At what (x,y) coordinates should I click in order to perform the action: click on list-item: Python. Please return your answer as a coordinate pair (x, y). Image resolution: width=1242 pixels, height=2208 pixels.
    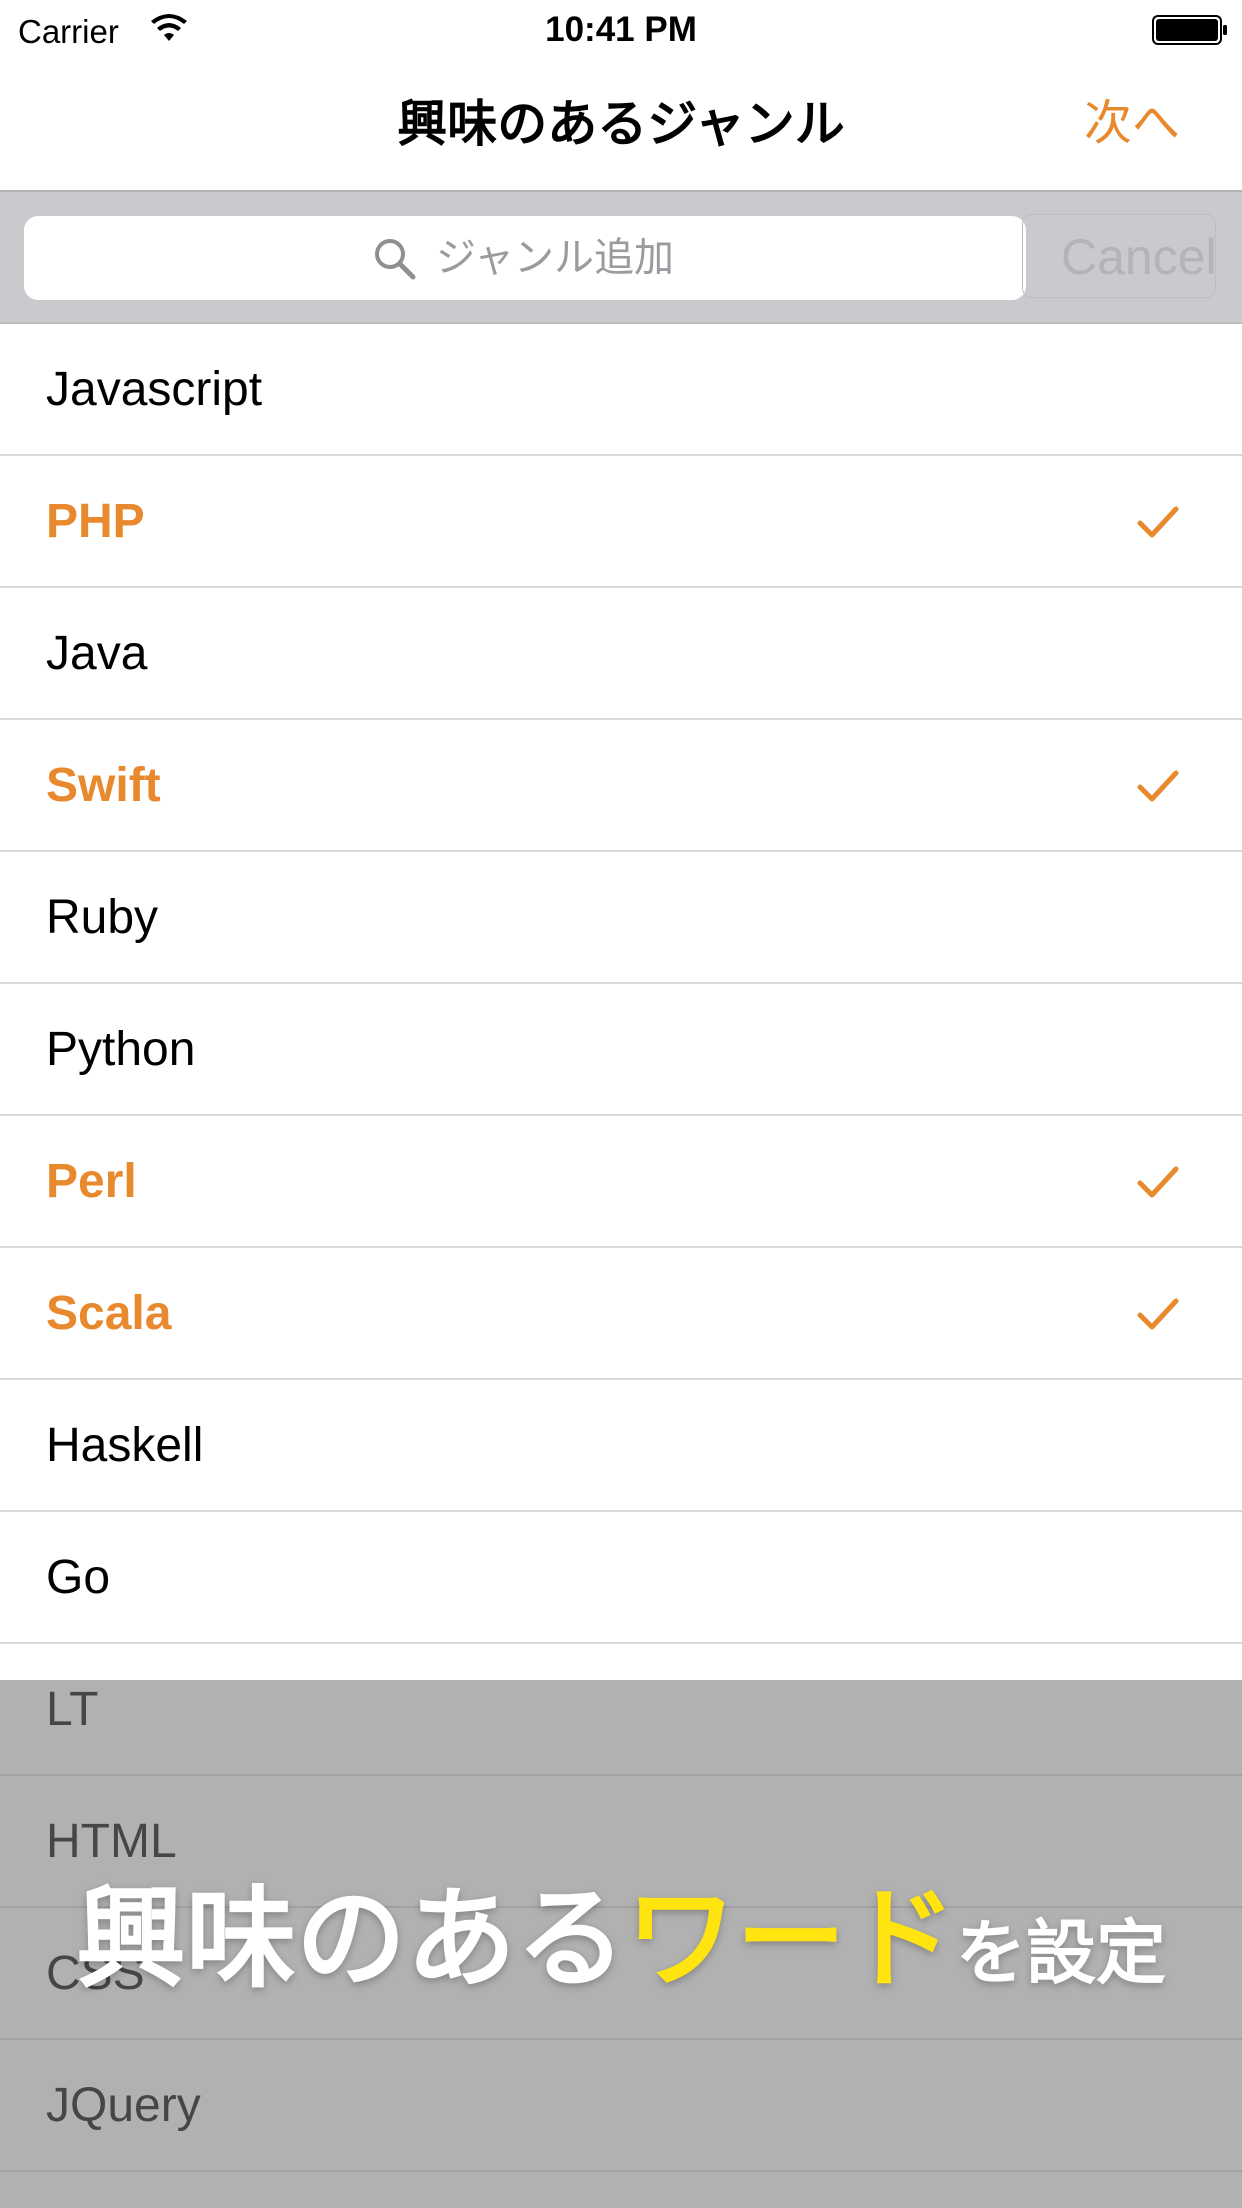
    Looking at the image, I should click on (621, 1050).